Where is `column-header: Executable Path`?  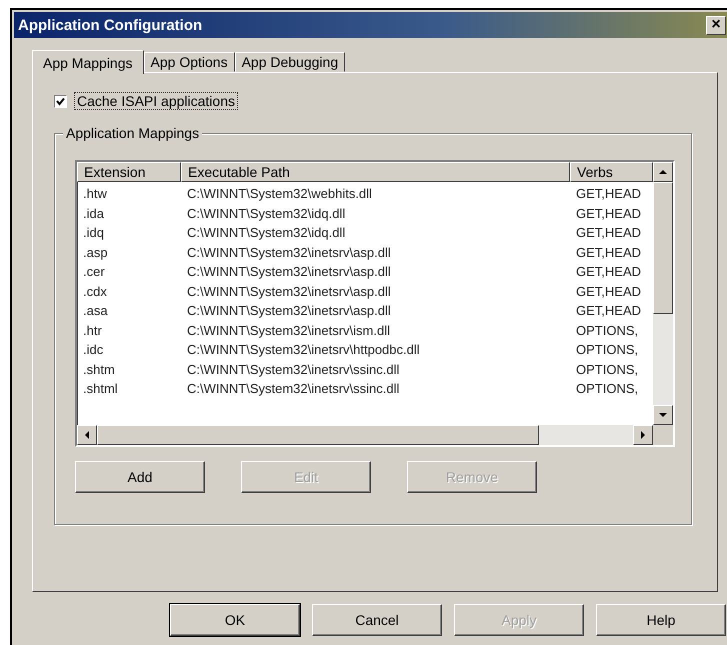 column-header: Executable Path is located at coordinates (375, 172).